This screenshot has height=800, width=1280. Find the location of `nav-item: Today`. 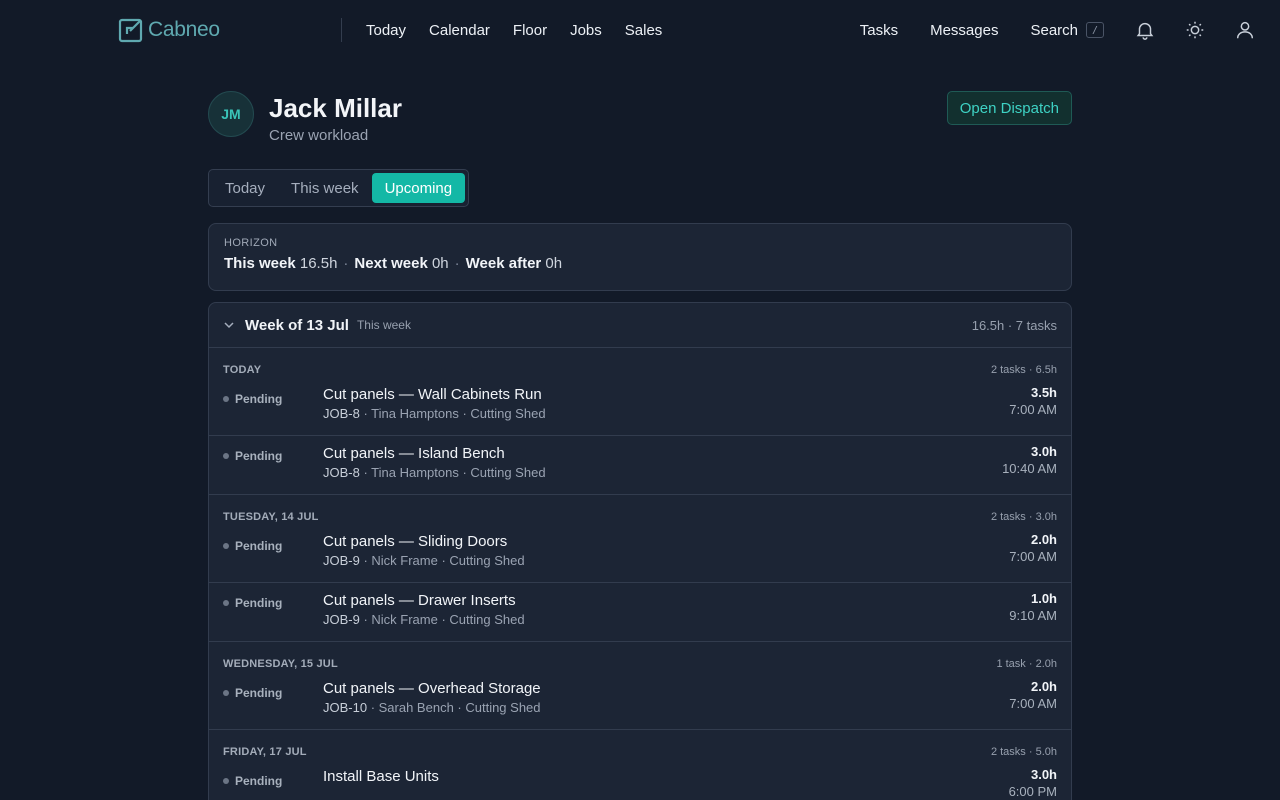

nav-item: Today is located at coordinates (386, 30).